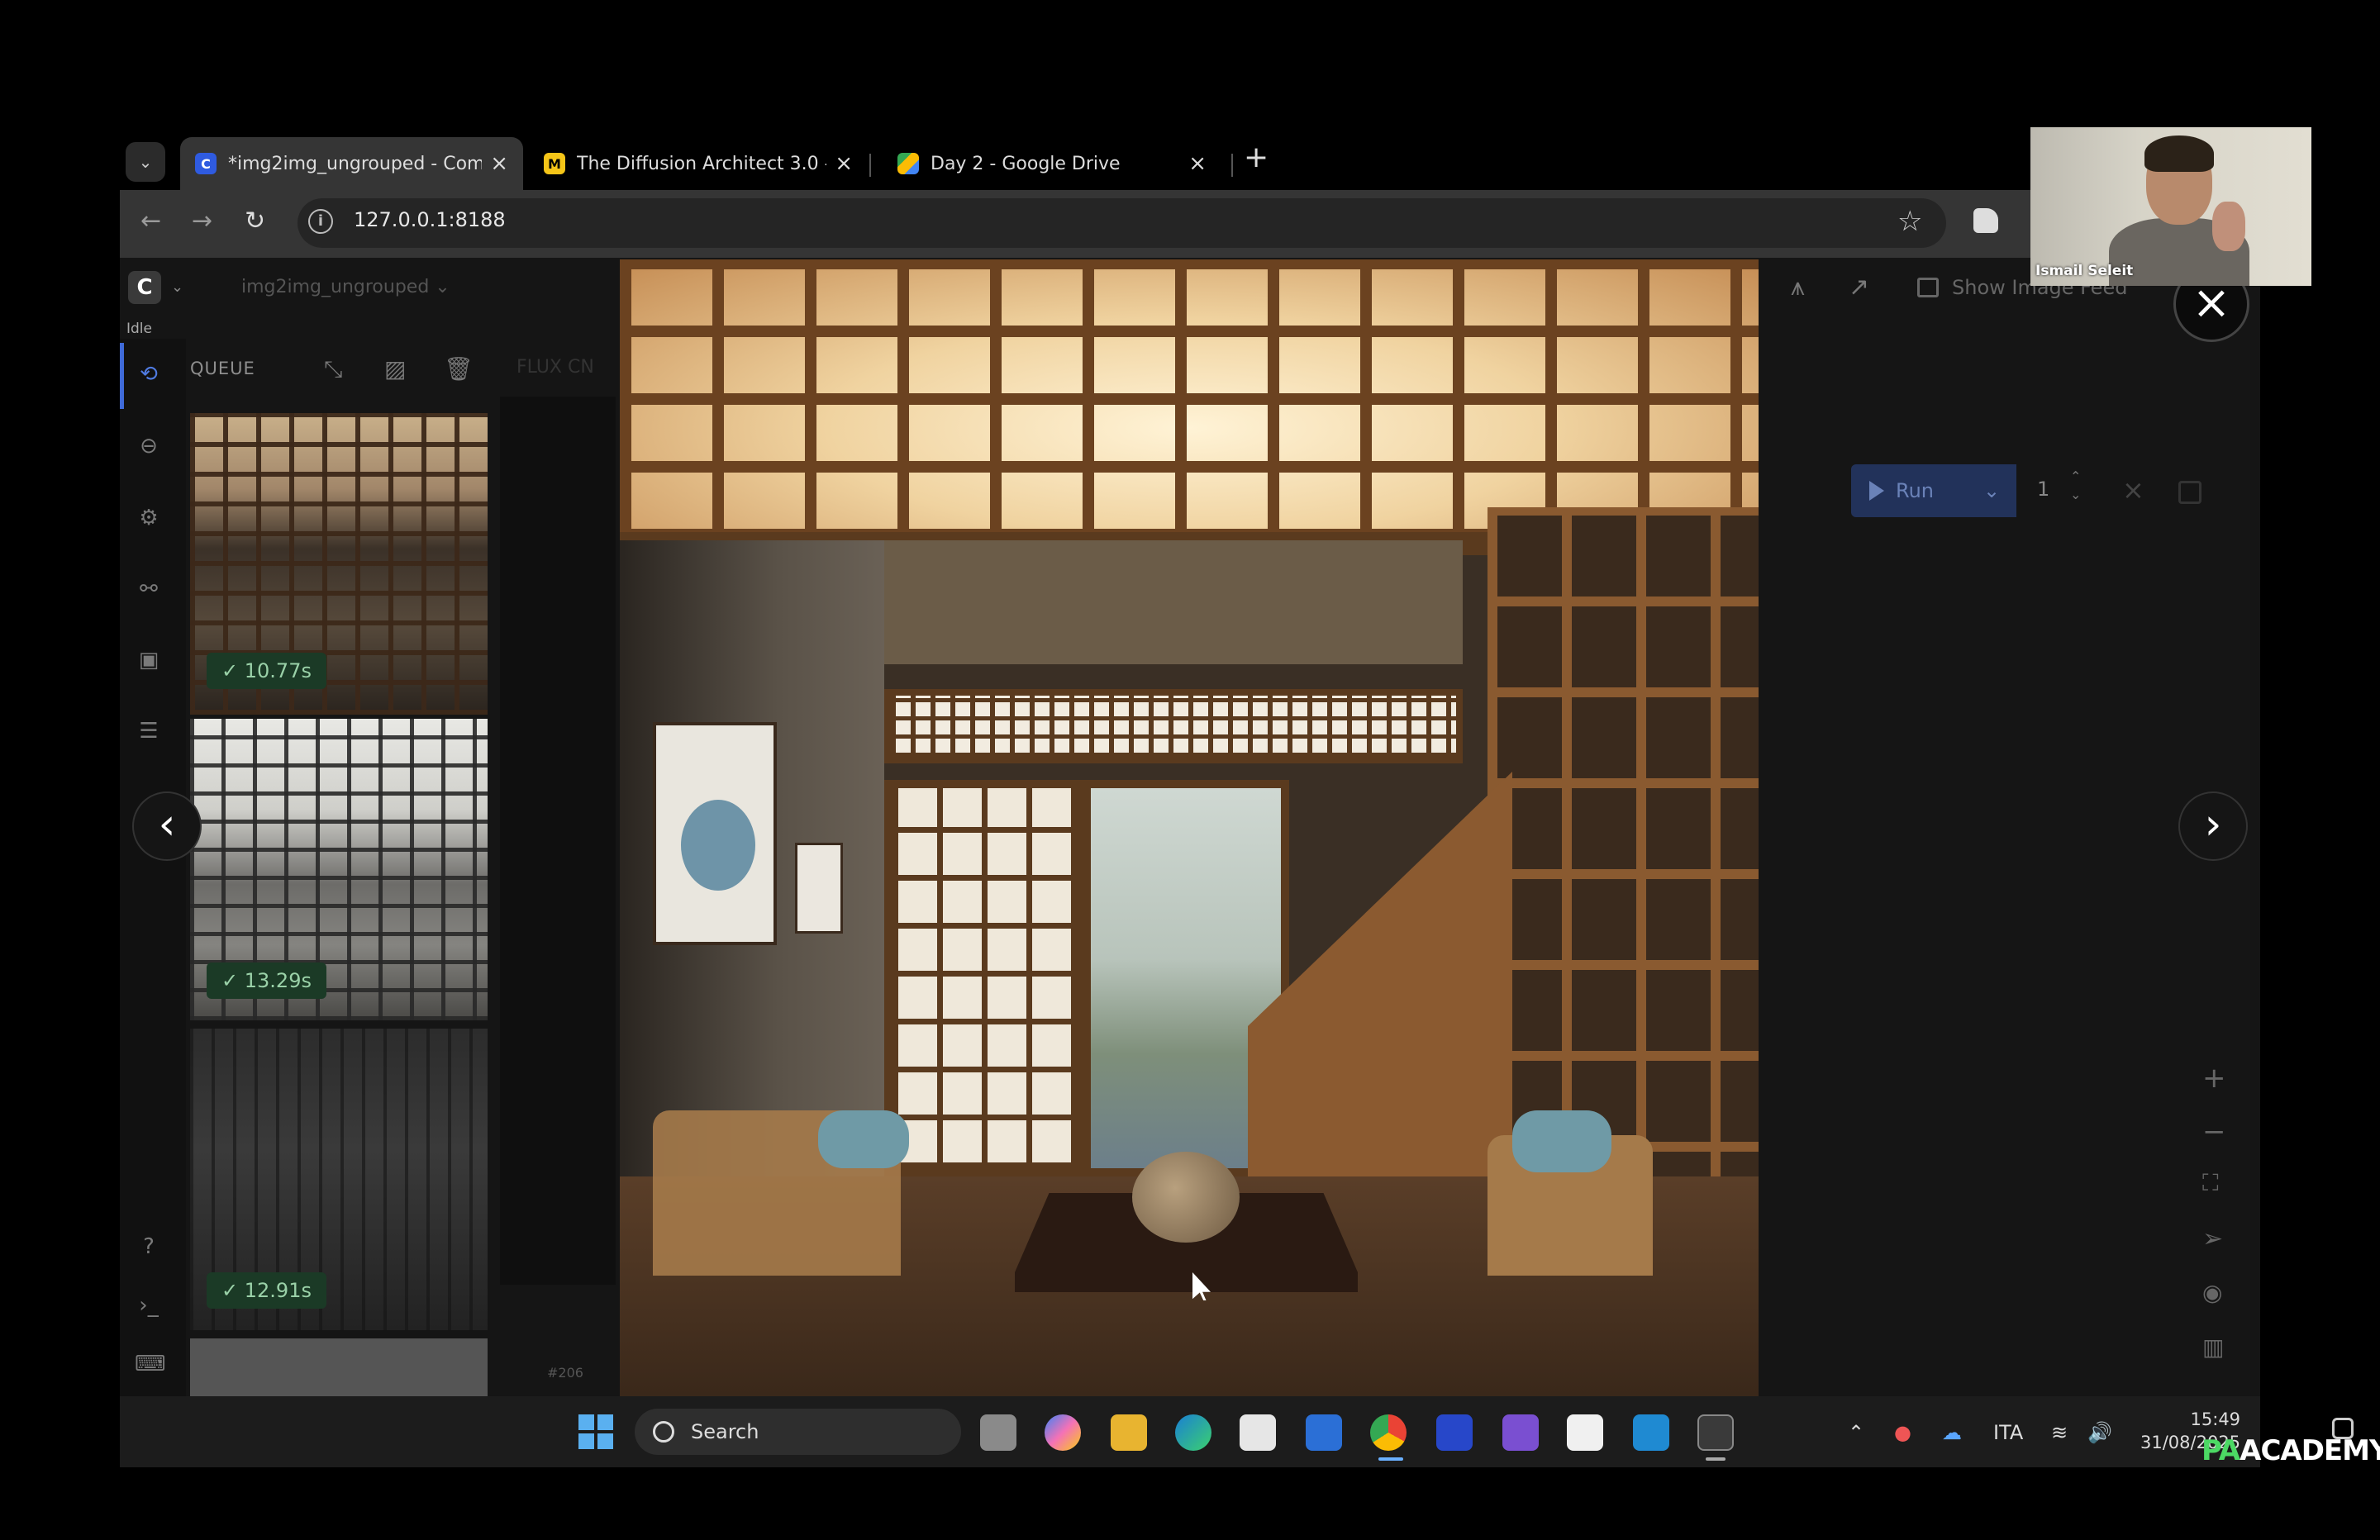  I want to click on caption-icon, so click(2343, 1428).